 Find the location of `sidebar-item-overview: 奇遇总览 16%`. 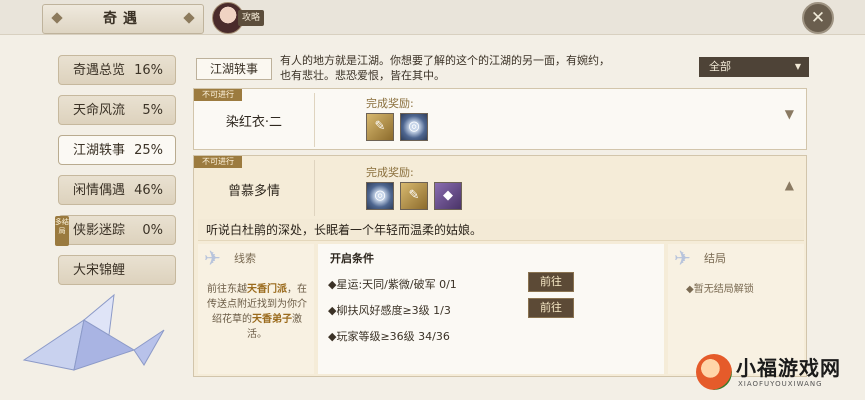

sidebar-item-overview: 奇遇总览 16% is located at coordinates (117, 70).